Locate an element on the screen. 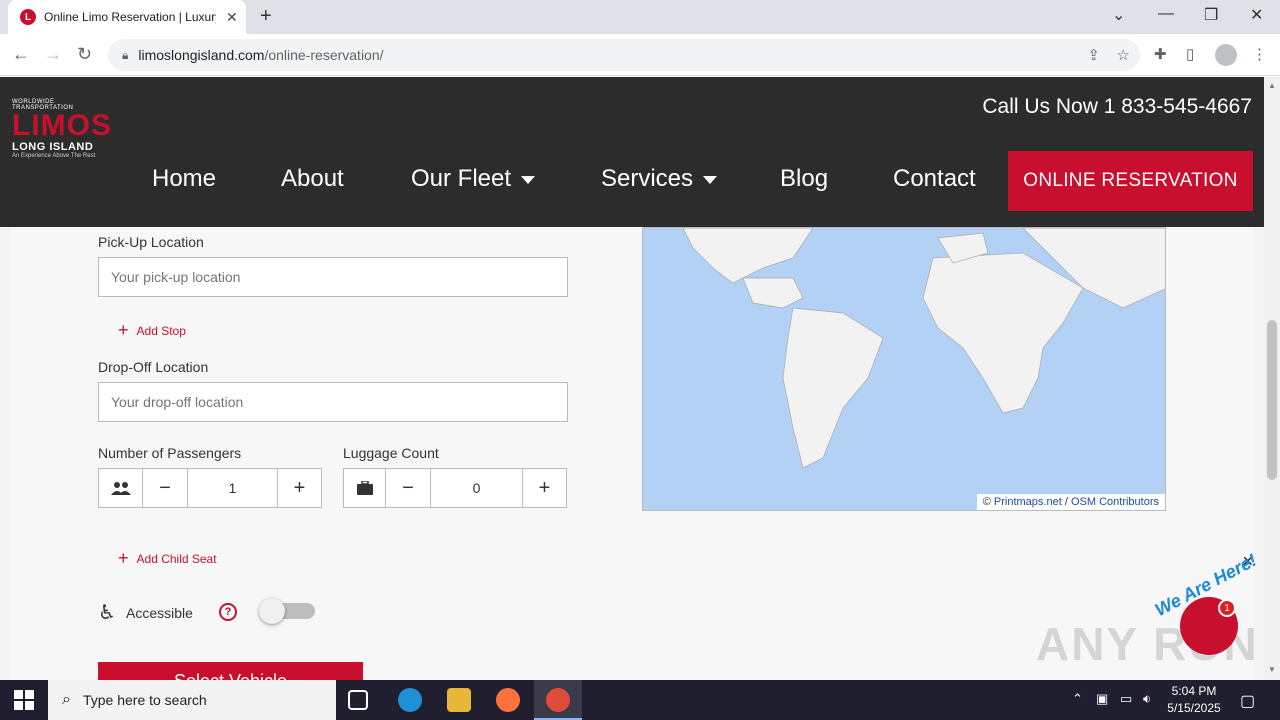 The image size is (1280, 720). passengers-icon is located at coordinates (121, 488).